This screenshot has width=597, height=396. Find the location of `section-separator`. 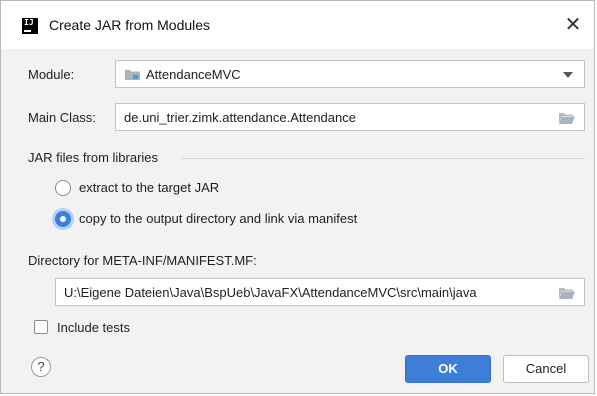

section-separator is located at coordinates (383, 158).